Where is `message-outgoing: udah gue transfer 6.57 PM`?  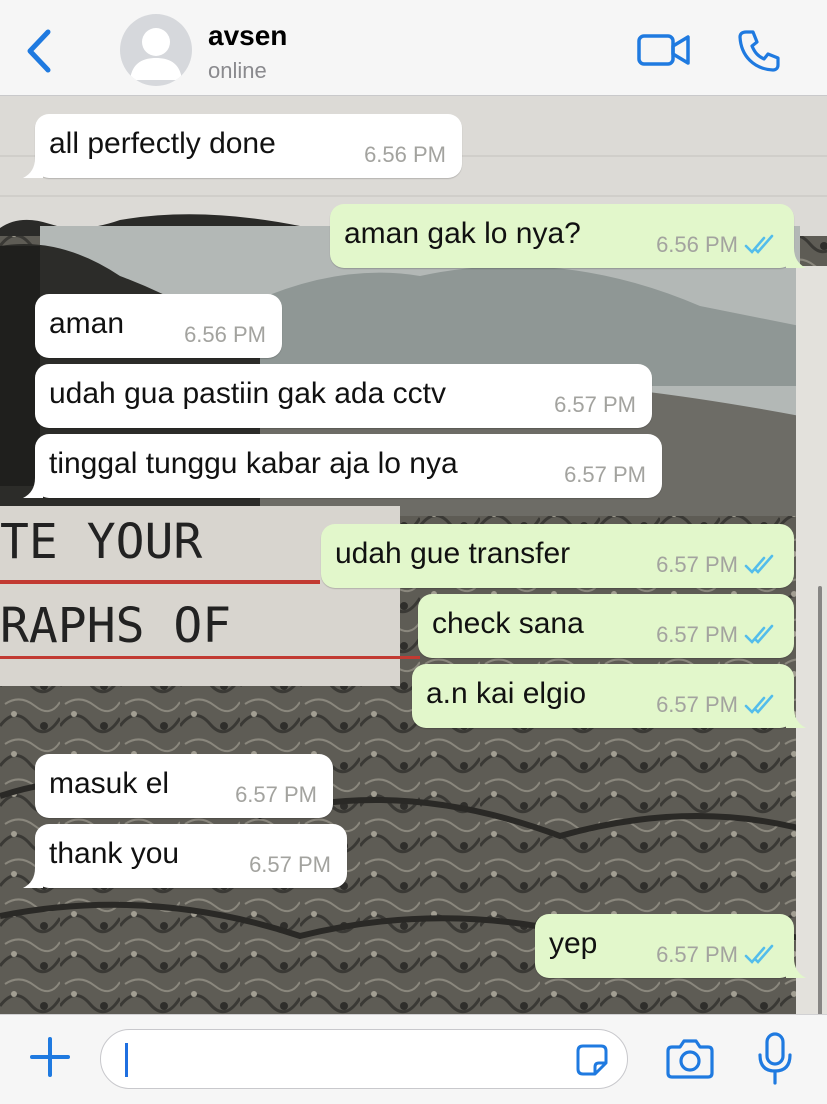 message-outgoing: udah gue transfer 6.57 PM is located at coordinates (557, 556).